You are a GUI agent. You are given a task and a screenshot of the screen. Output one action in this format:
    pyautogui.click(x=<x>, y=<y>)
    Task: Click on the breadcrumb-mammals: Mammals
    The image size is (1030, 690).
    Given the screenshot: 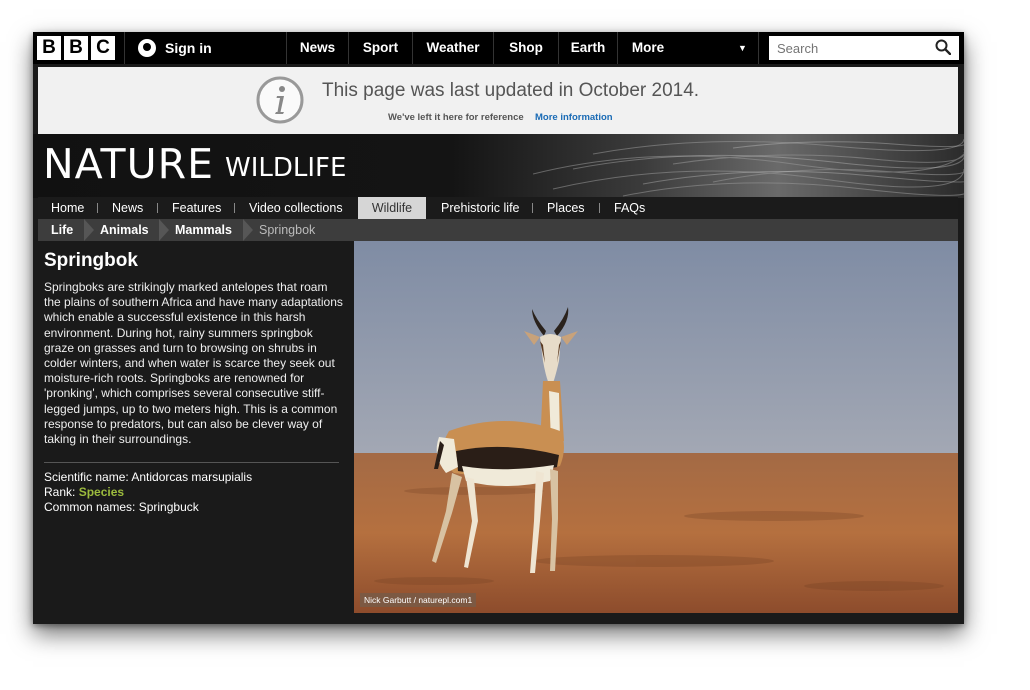 What is the action you would take?
    pyautogui.click(x=203, y=230)
    